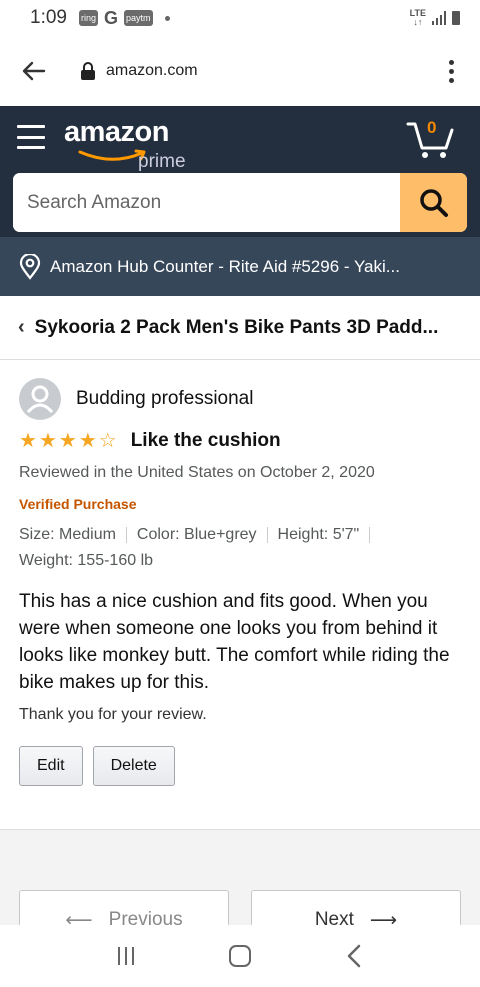 Image resolution: width=480 pixels, height=987 pixels. Describe the element at coordinates (133, 766) in the screenshot. I see `delete-button: Delete` at that location.